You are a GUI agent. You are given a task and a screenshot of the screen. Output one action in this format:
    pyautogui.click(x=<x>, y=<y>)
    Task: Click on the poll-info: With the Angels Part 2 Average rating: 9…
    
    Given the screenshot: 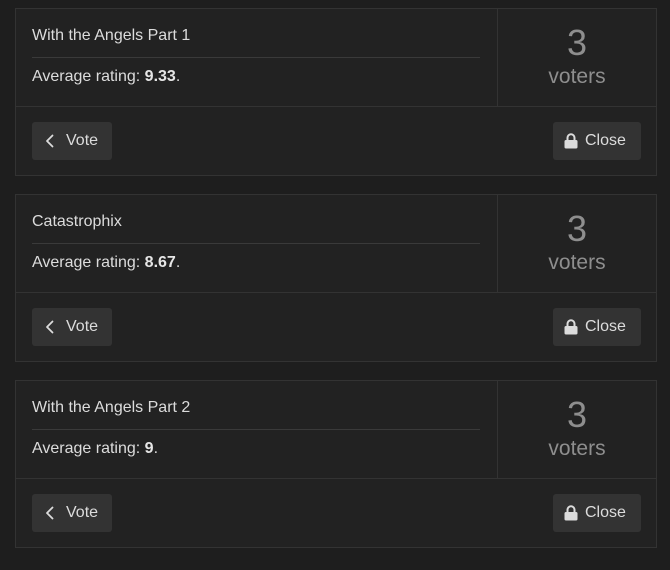 What is the action you would take?
    pyautogui.click(x=257, y=429)
    